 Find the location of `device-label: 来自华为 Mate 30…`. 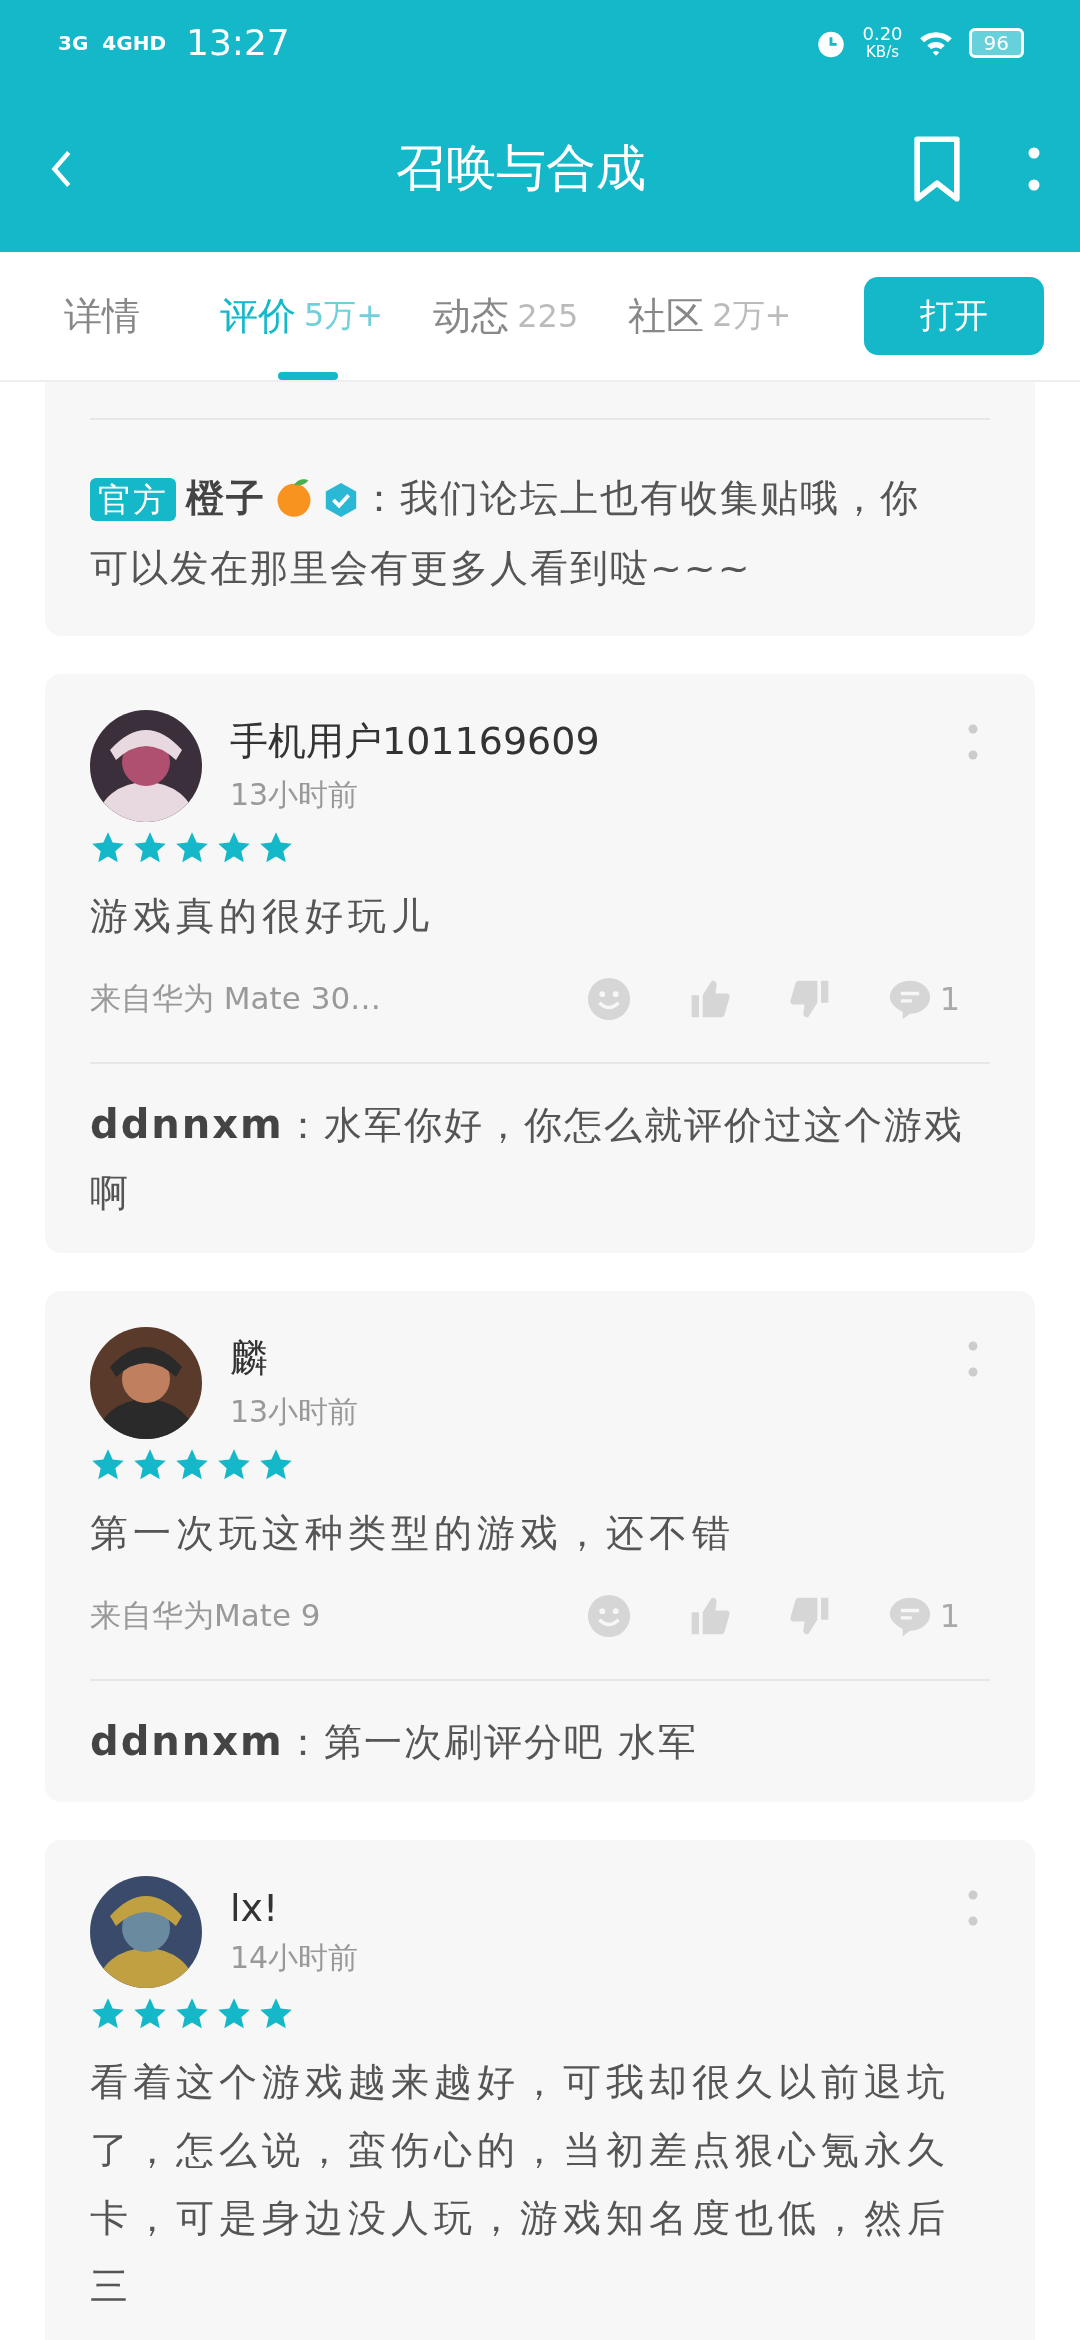

device-label: 来自华为 Mate 30… is located at coordinates (236, 998).